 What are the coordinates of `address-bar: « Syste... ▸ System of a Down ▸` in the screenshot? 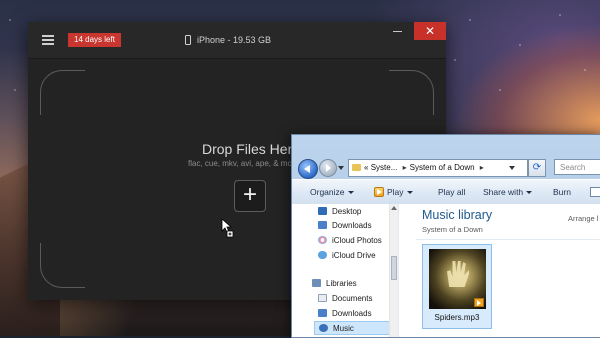 It's located at (438, 168).